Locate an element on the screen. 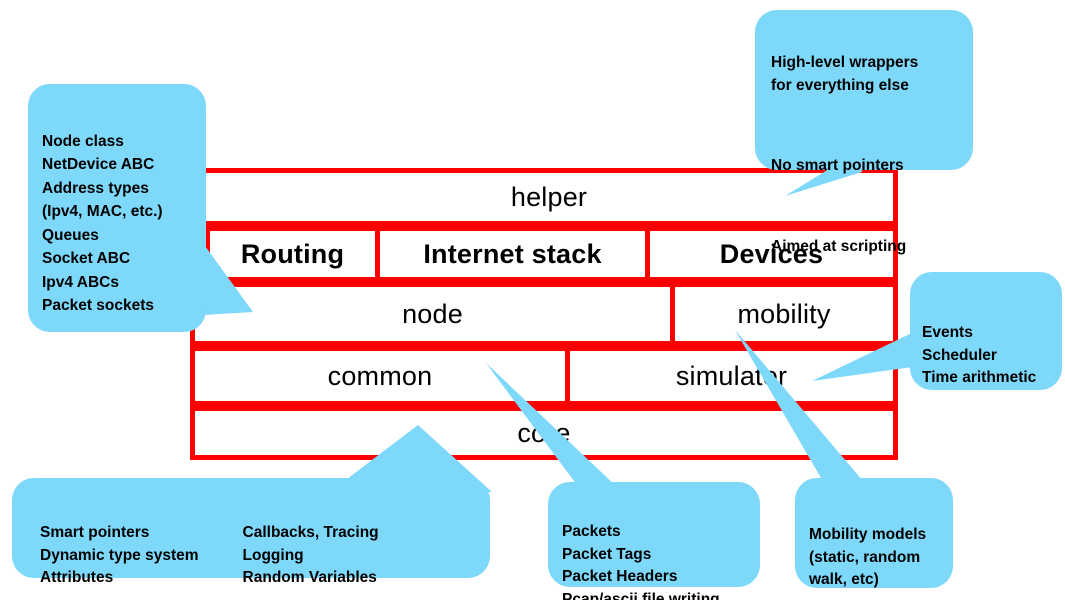  callout-simulator-details: Events Scheduler Time arithmetic is located at coordinates (986, 331).